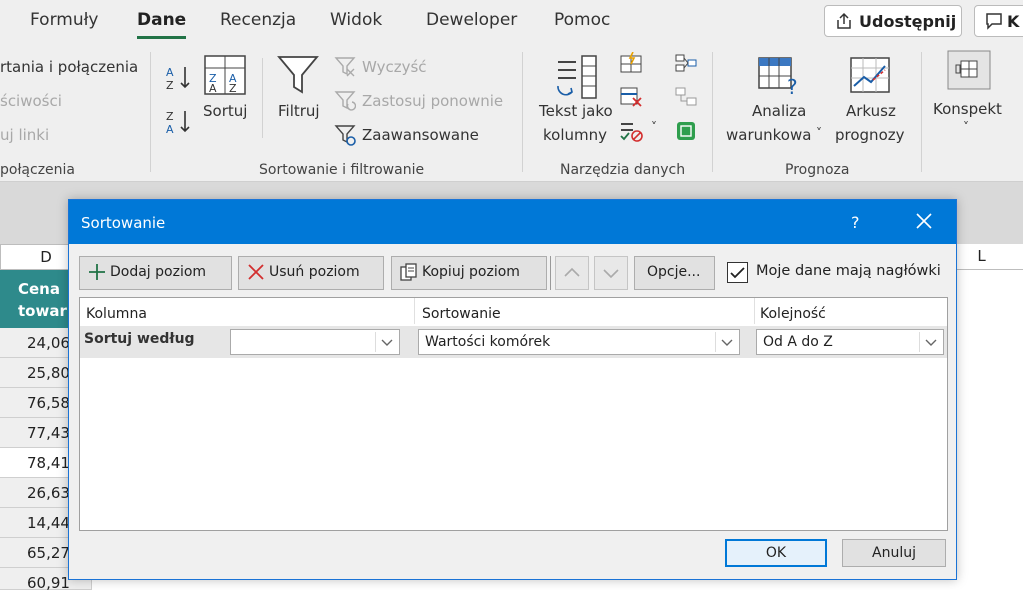  Describe the element at coordinates (871, 78) in the screenshot. I see `forecast-sheet-icon` at that location.